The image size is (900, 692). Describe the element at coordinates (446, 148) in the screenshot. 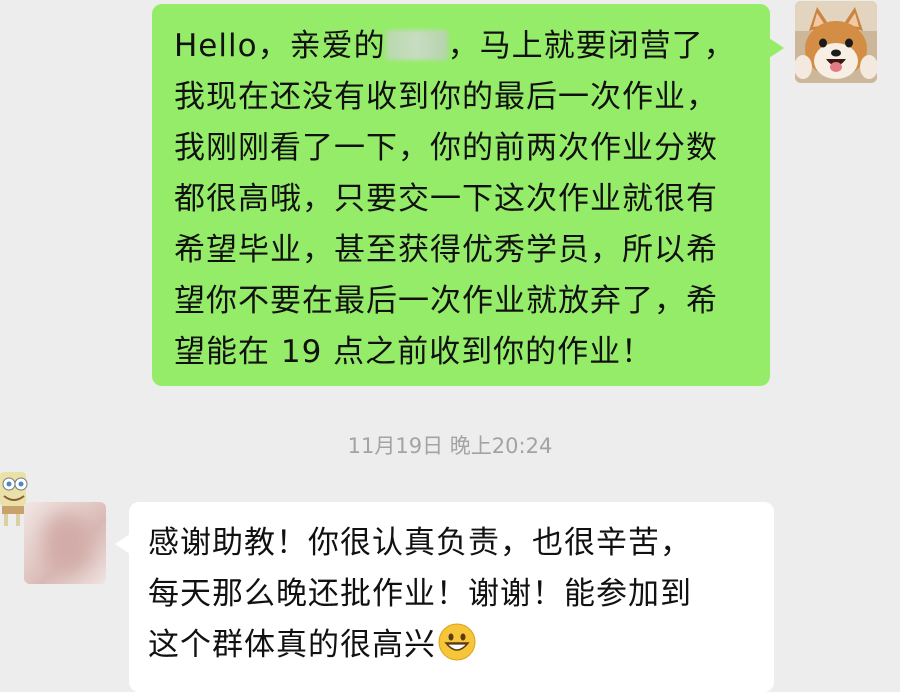

I see `outgoing-line-3: 我刚刚看了一下，你的前两次作业分数` at that location.